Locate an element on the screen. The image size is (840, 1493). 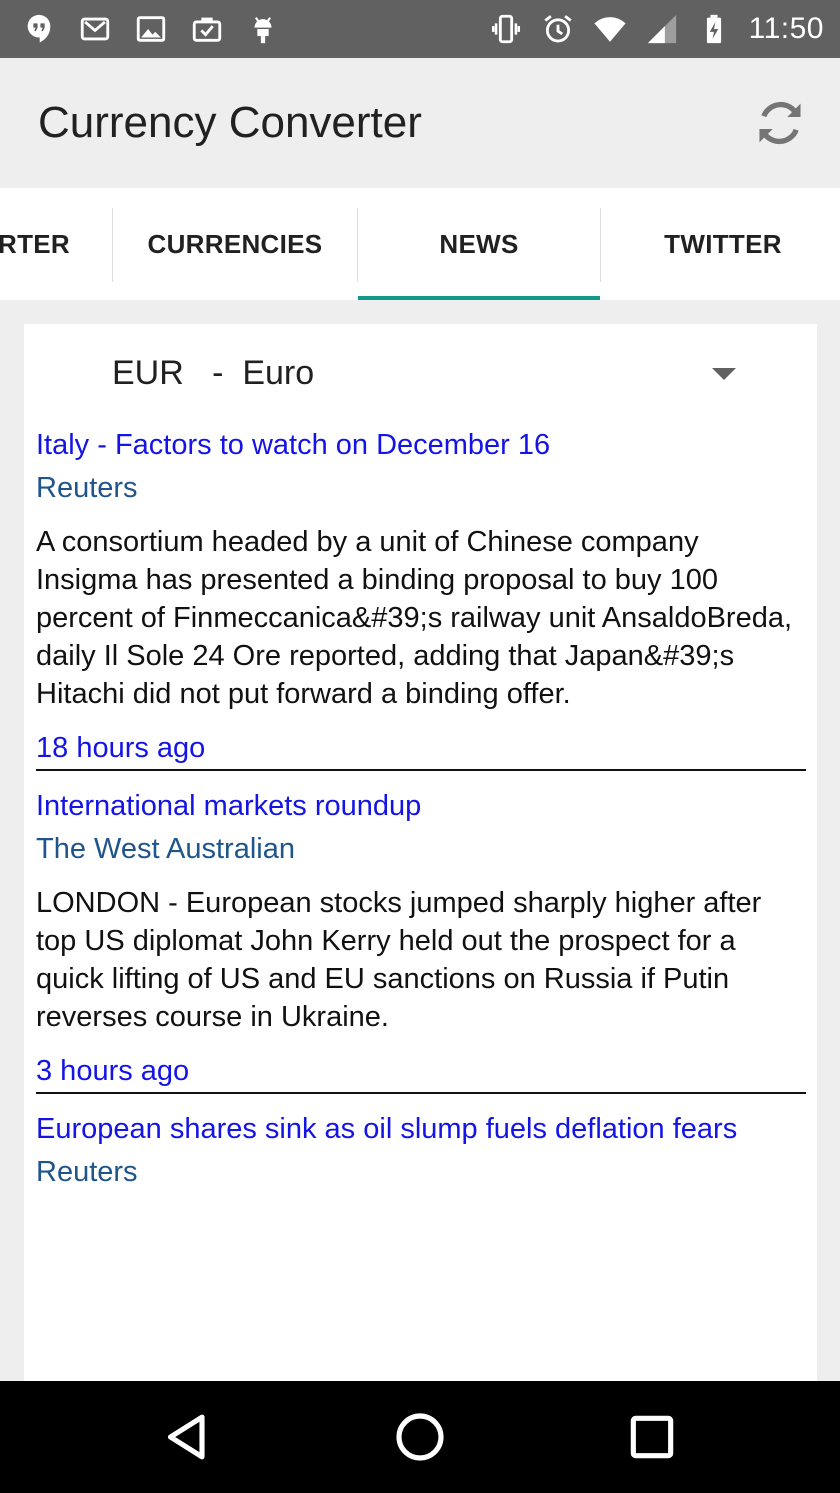
dropdown-arrow-icon is located at coordinates (724, 374).